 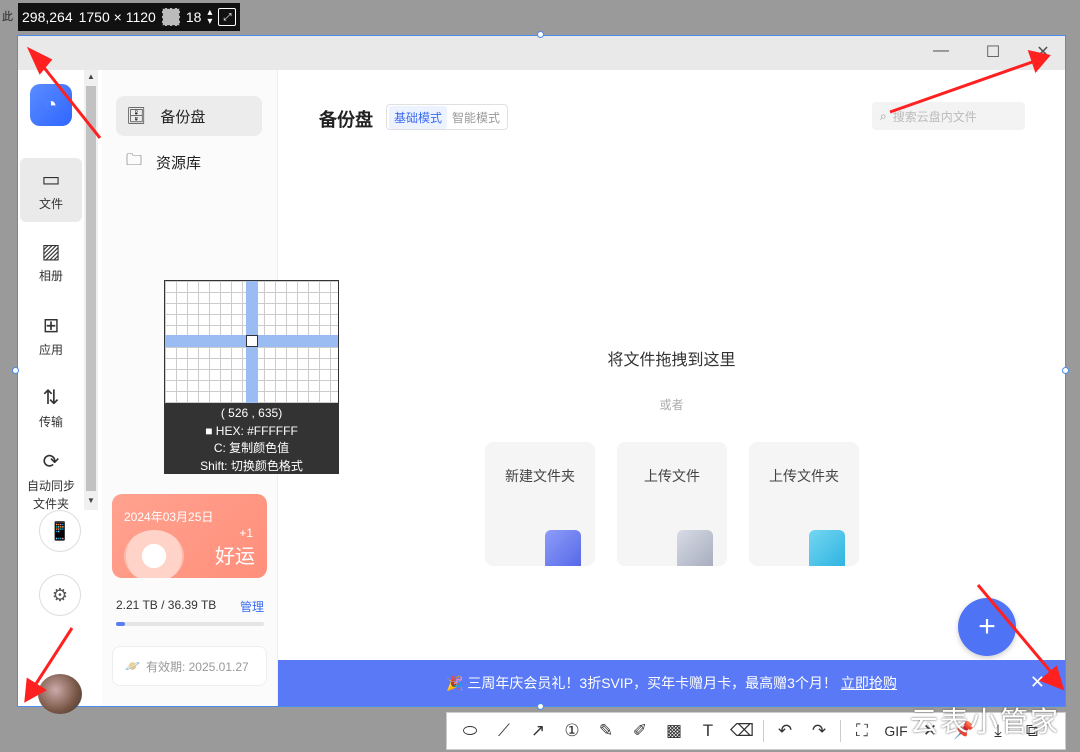 I want to click on mode-switch: 基础模式 智能模式, so click(x=447, y=117).